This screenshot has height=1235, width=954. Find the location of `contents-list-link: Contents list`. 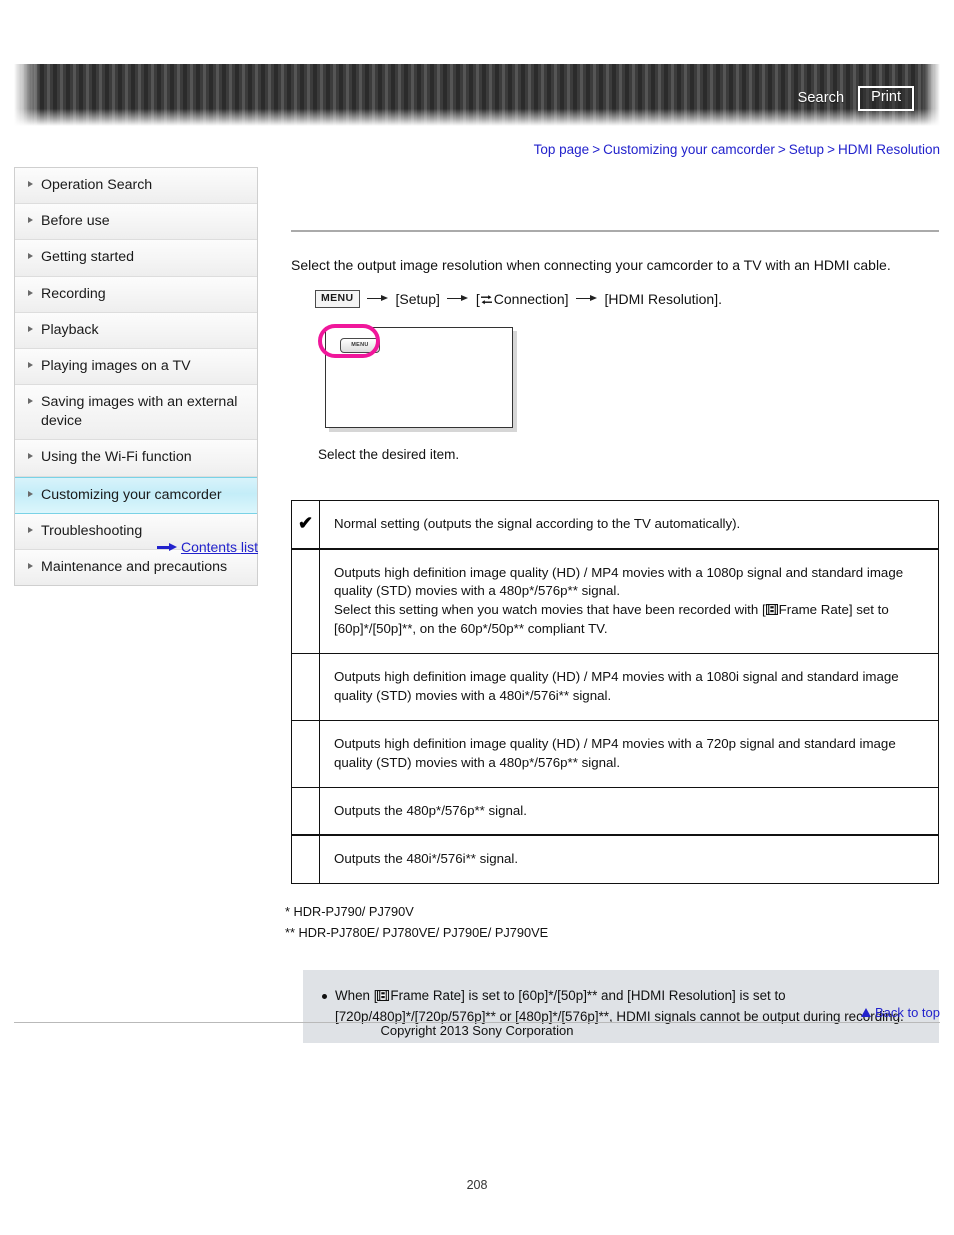

contents-list-link: Contents list is located at coordinates (219, 547).